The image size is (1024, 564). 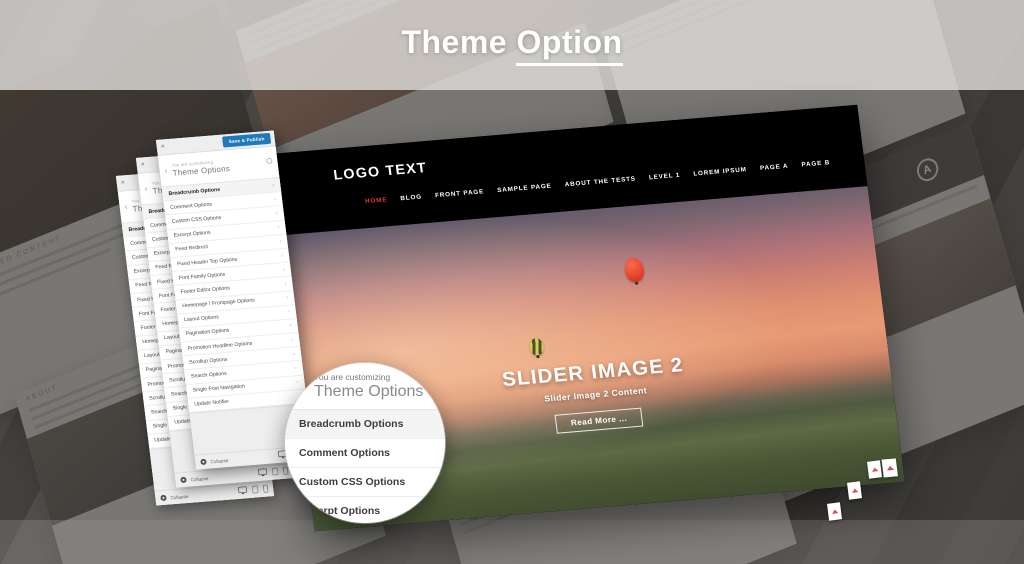 What do you see at coordinates (269, 161) in the screenshot?
I see `gear-icon` at bounding box center [269, 161].